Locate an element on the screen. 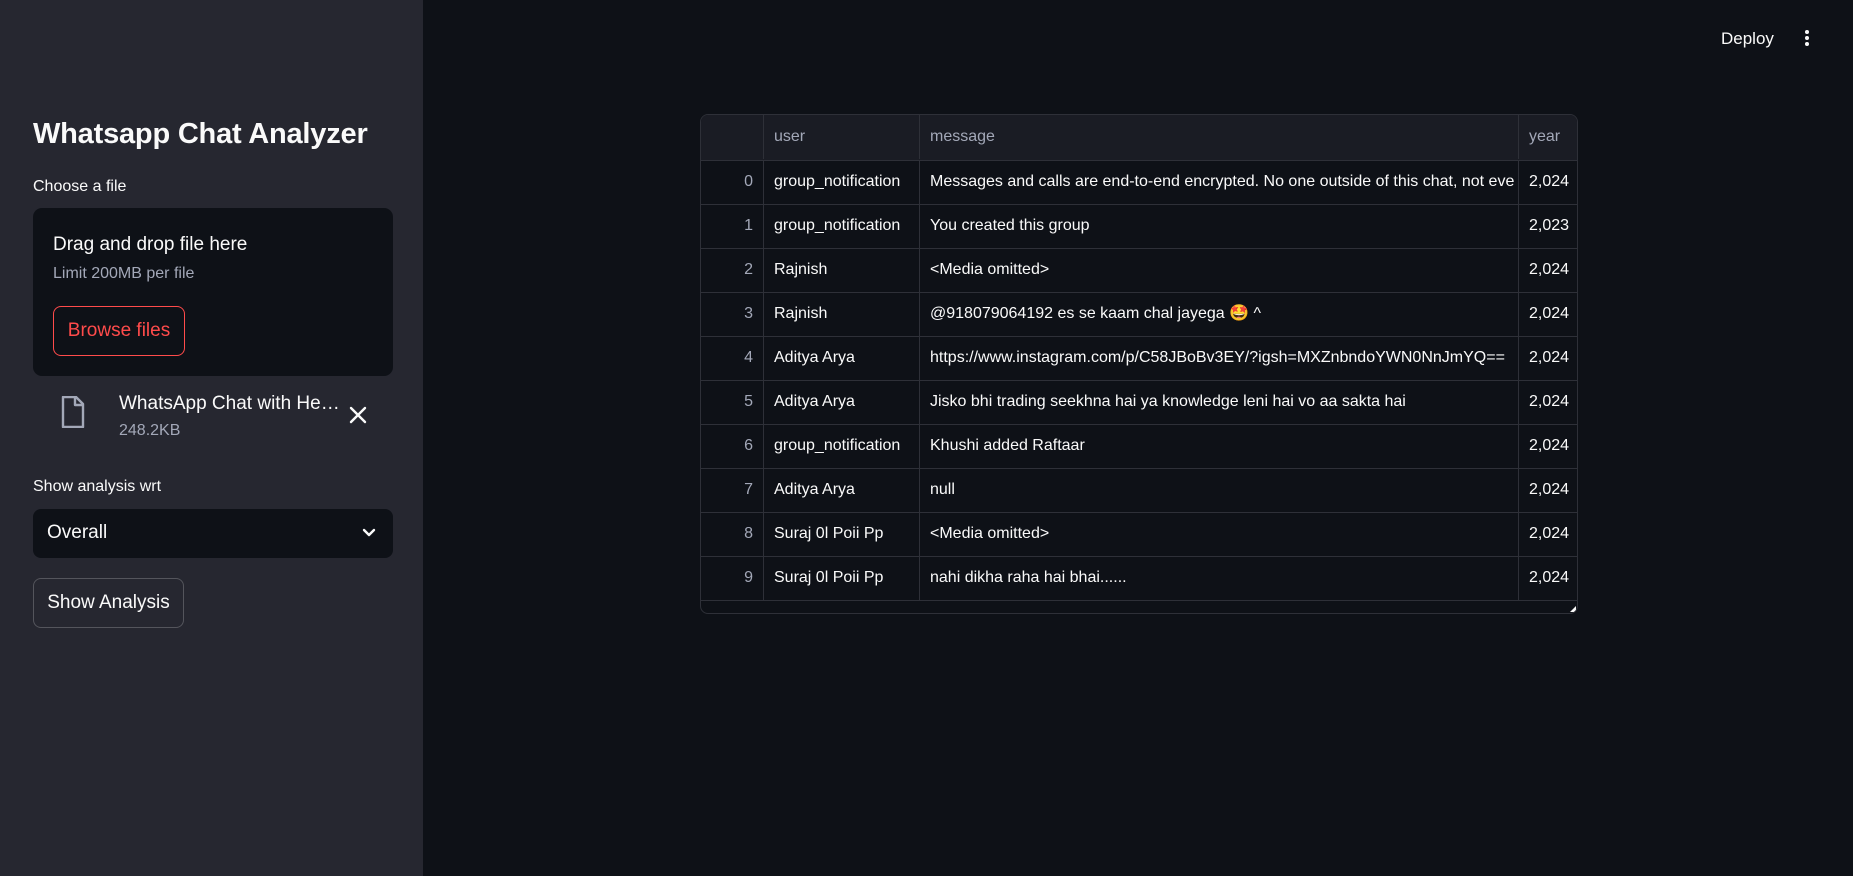  cell-message: Khushi added Raftaar is located at coordinates (1219, 446).